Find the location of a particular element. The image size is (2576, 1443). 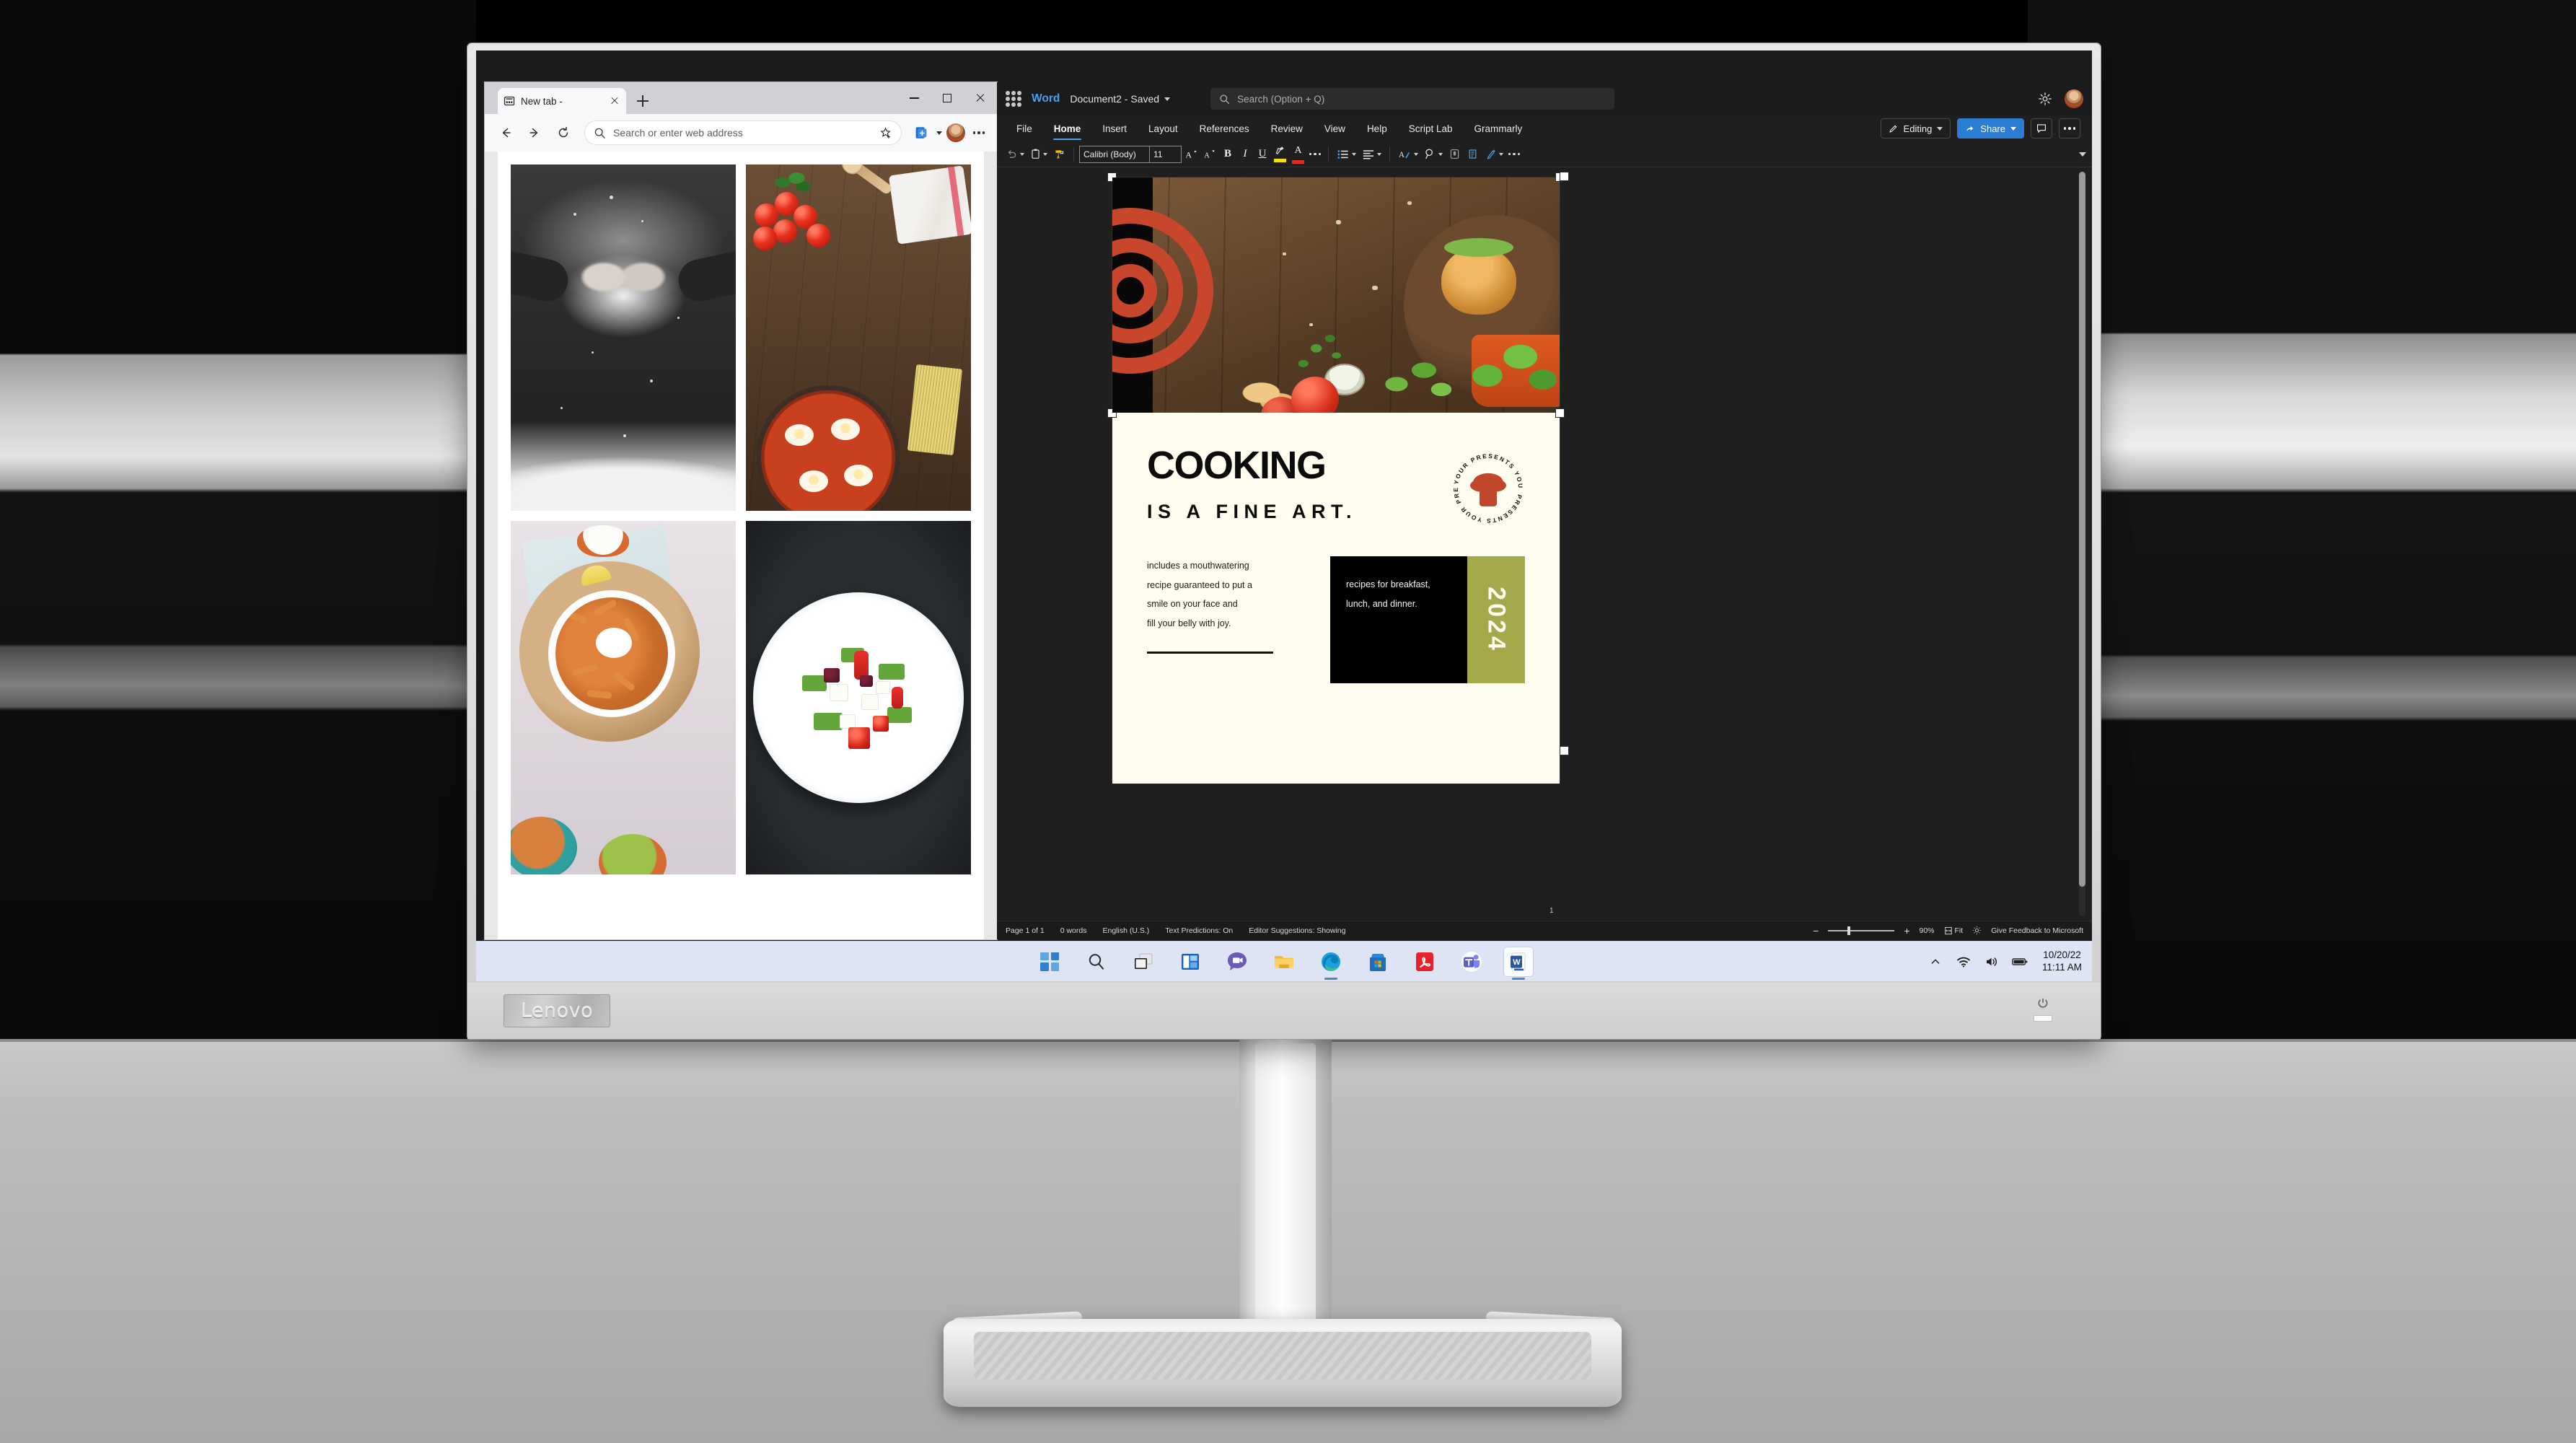

bold-button: B is located at coordinates (1227, 154).